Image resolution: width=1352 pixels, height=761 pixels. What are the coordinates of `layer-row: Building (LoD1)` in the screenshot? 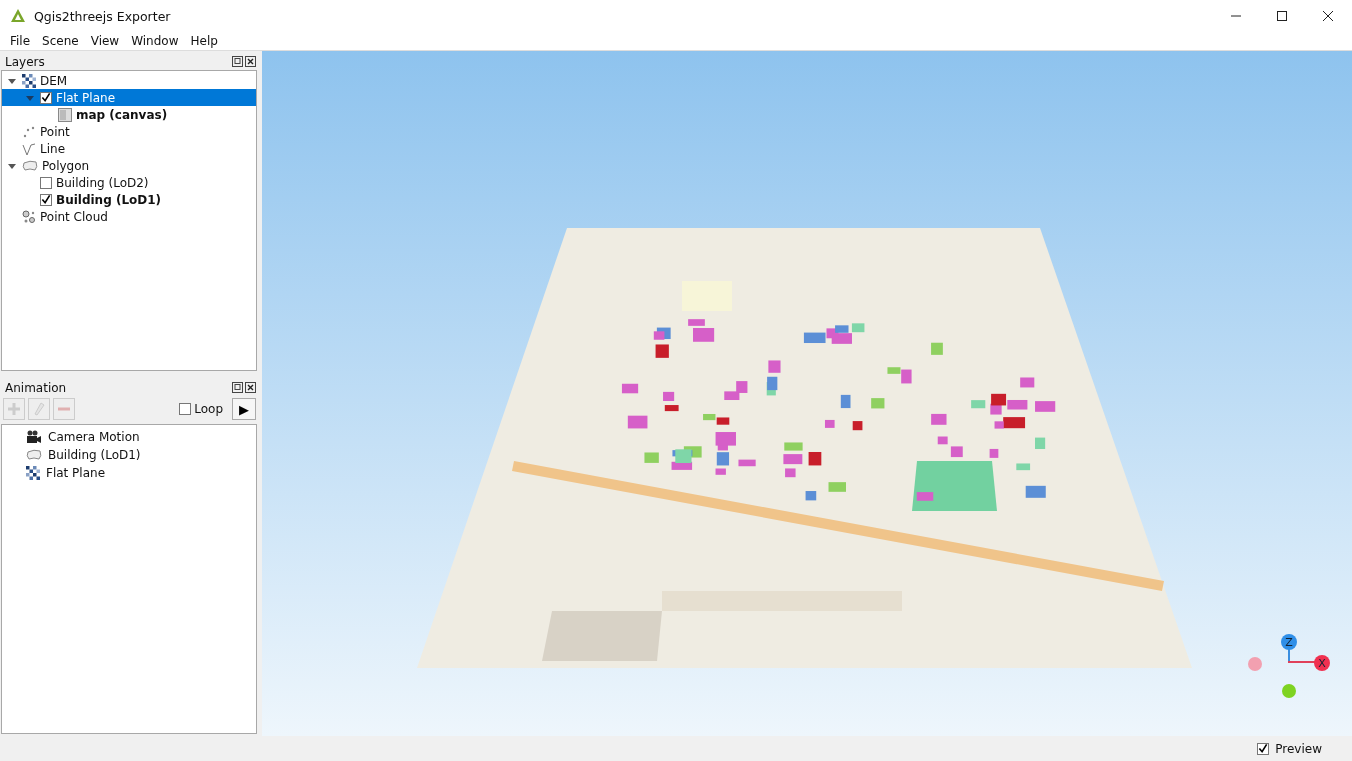 It's located at (129, 199).